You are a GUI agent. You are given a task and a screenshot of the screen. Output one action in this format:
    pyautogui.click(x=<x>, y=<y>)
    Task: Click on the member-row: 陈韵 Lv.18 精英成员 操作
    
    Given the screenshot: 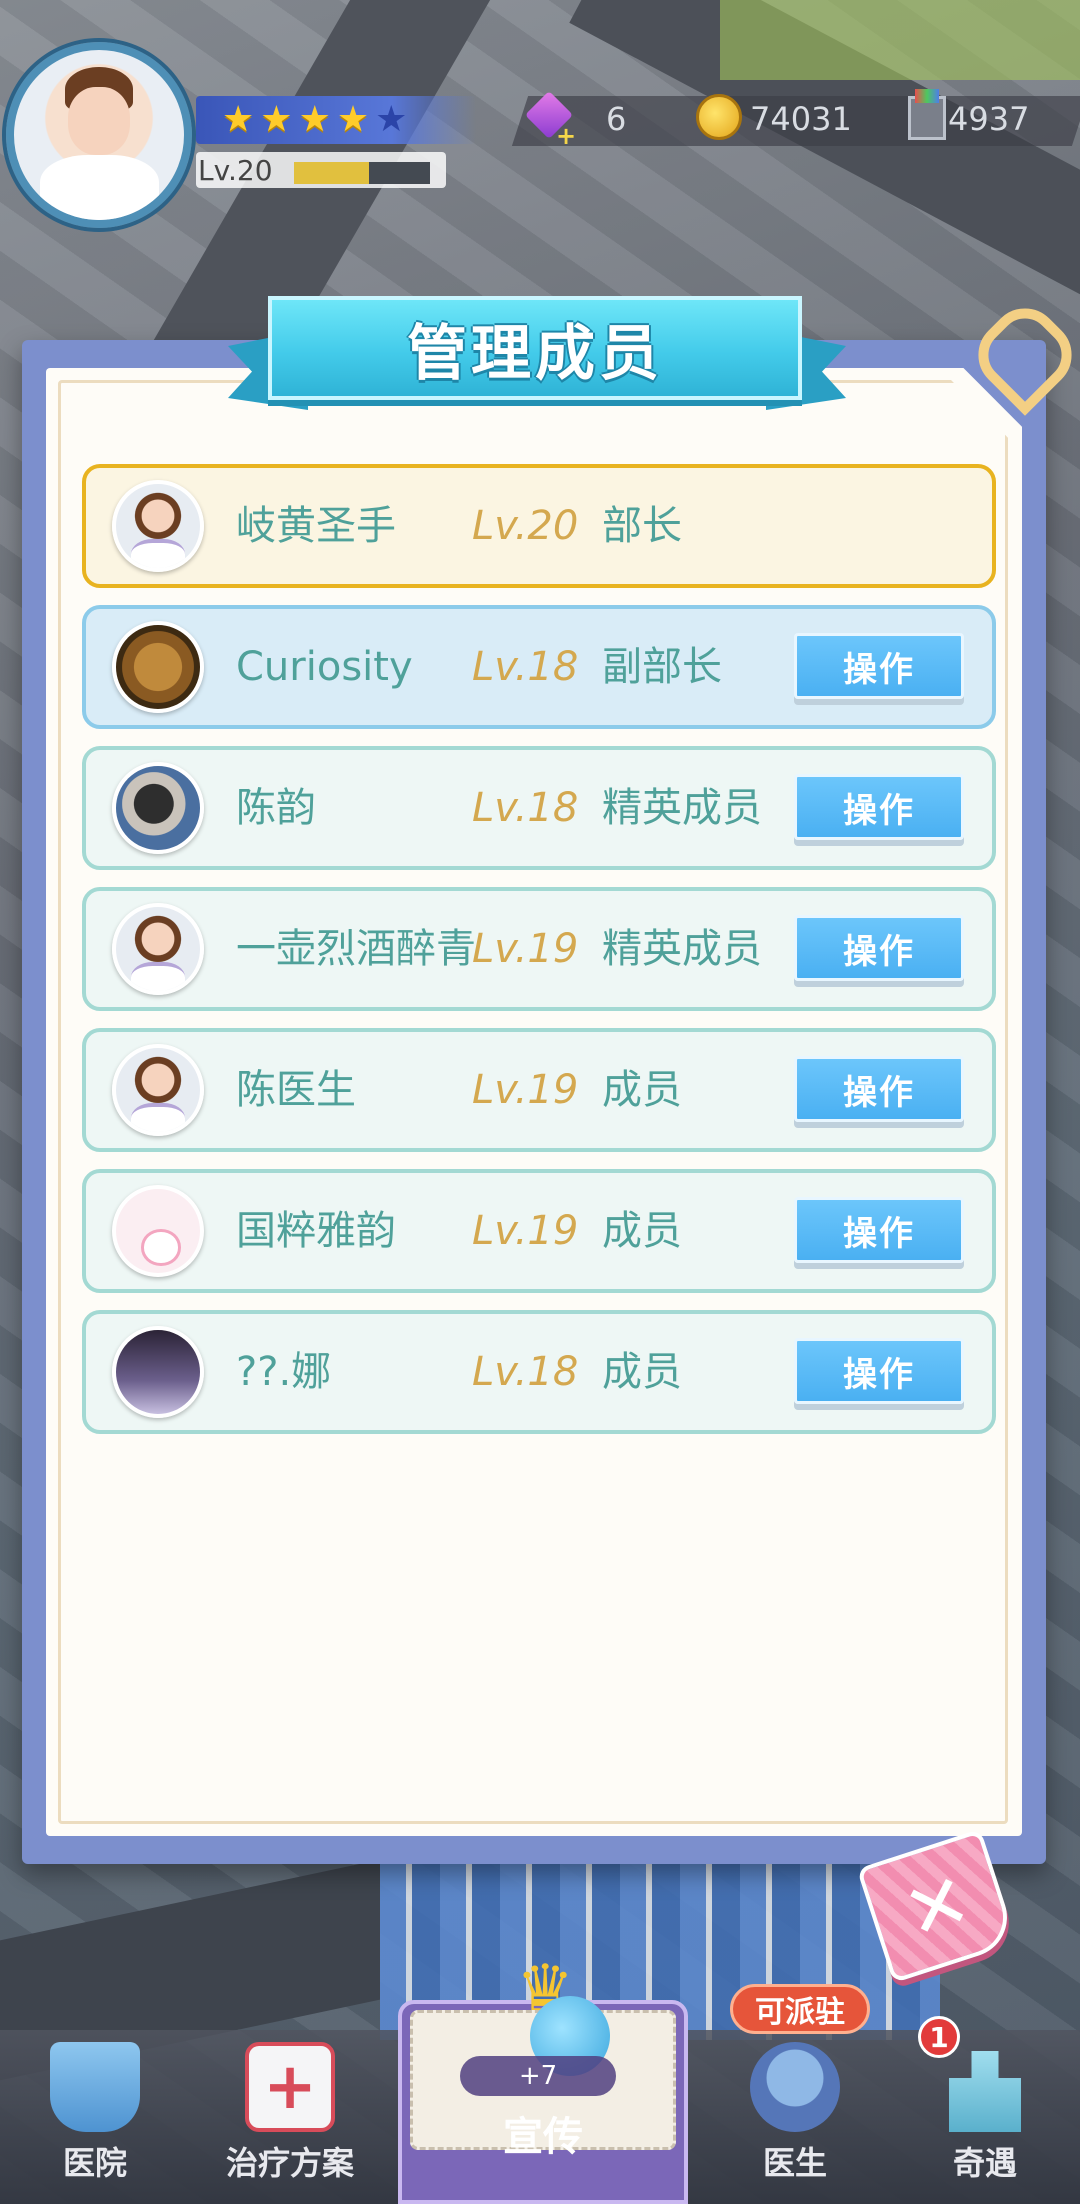 What is the action you would take?
    pyautogui.click(x=539, y=808)
    